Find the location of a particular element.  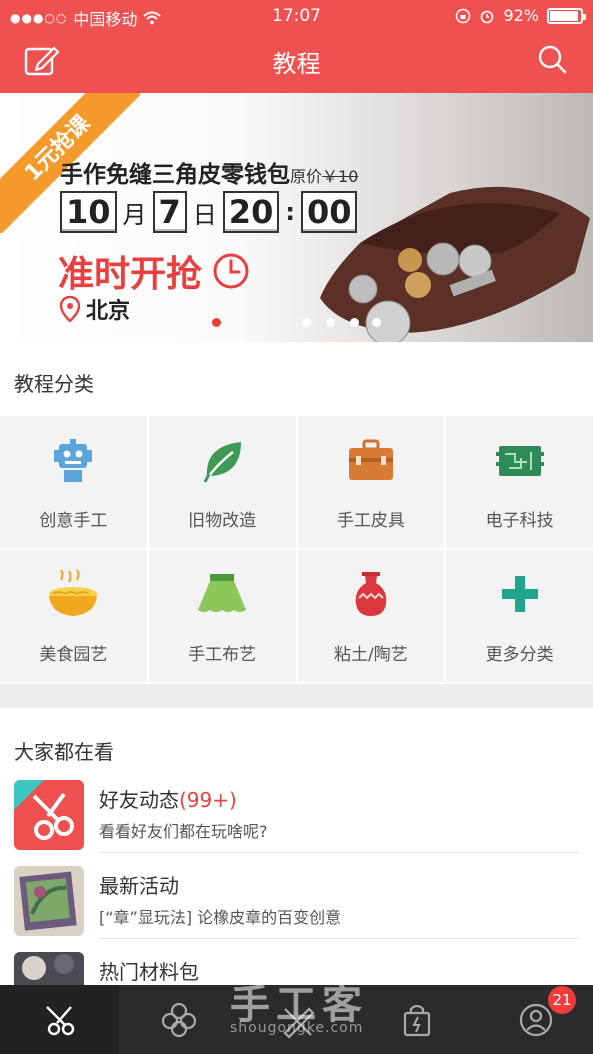

category-creative: 创意手工 is located at coordinates (73, 482).